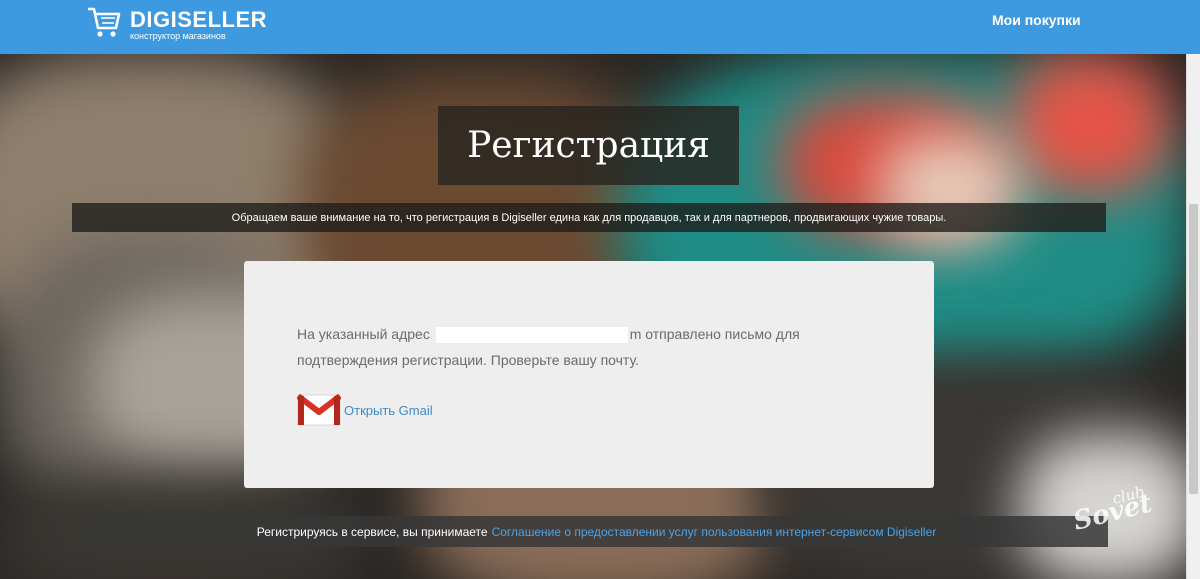  I want to click on scrollbar-thumb, so click(1193, 349).